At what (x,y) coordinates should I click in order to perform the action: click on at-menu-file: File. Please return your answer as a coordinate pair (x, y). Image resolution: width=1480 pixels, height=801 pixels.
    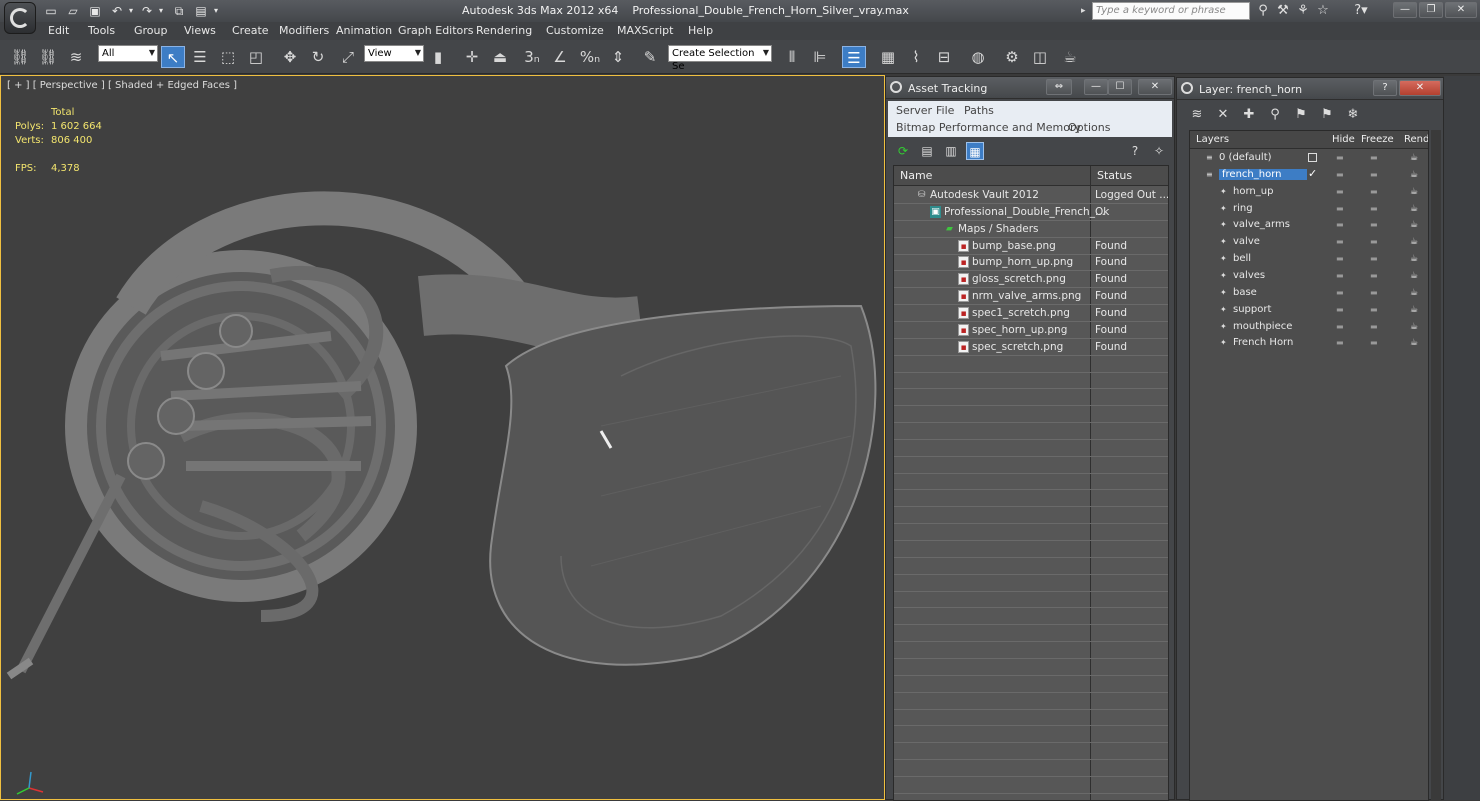
    Looking at the image, I should click on (945, 110).